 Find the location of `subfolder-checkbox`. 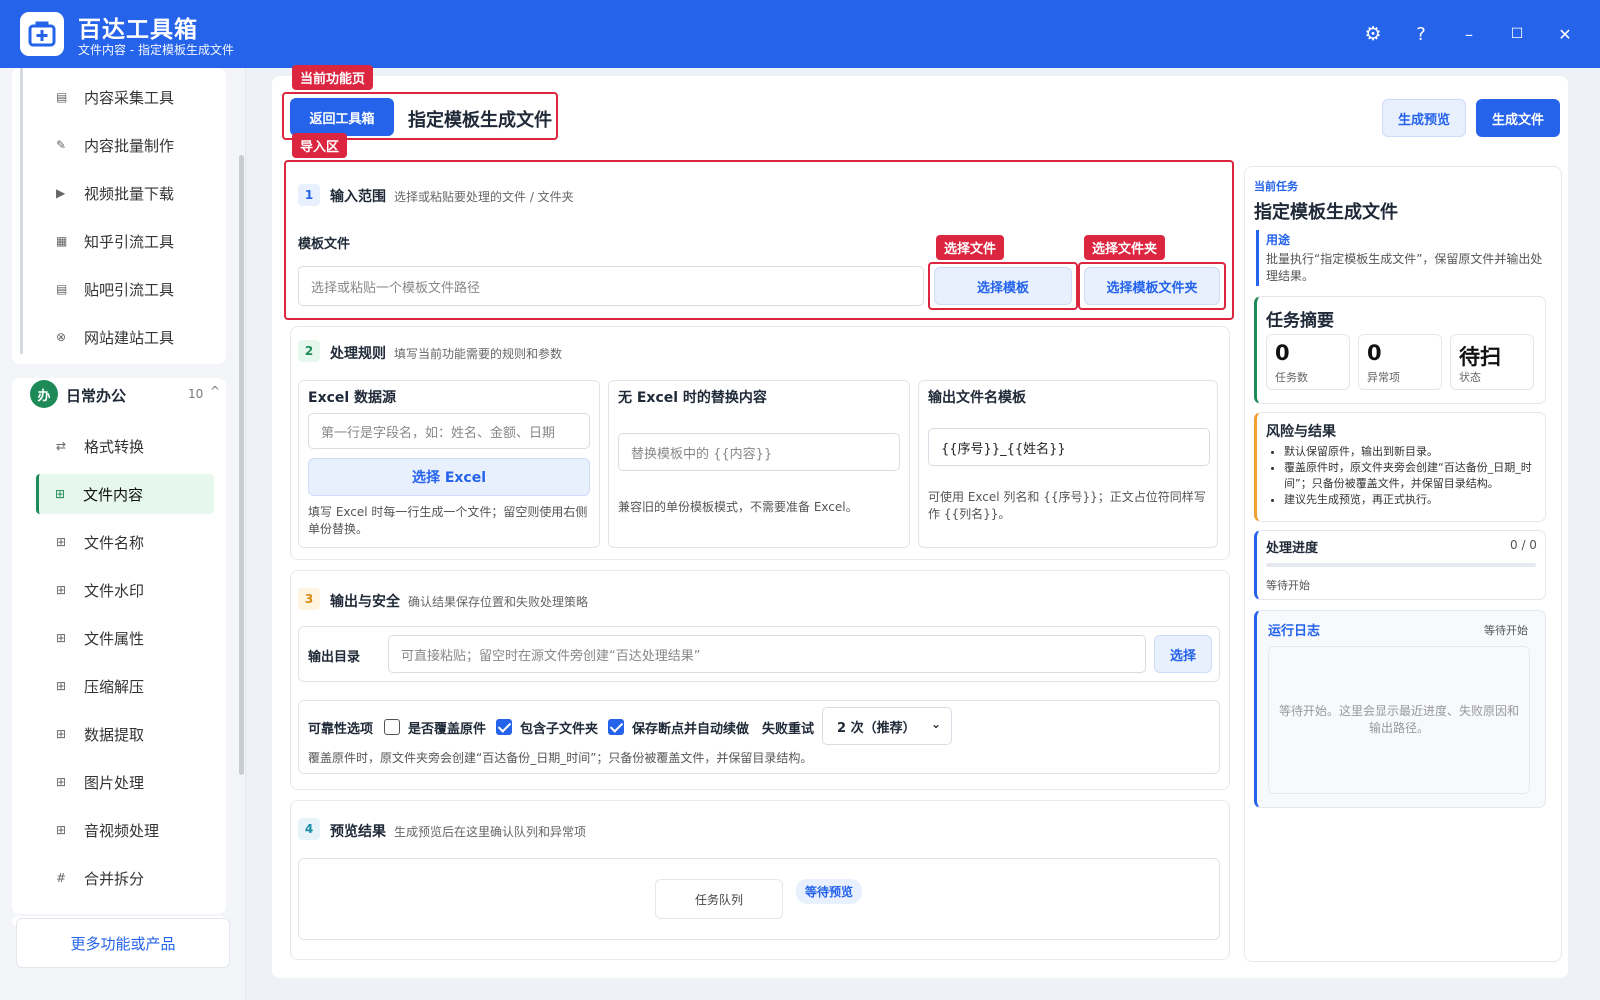

subfolder-checkbox is located at coordinates (504, 727).